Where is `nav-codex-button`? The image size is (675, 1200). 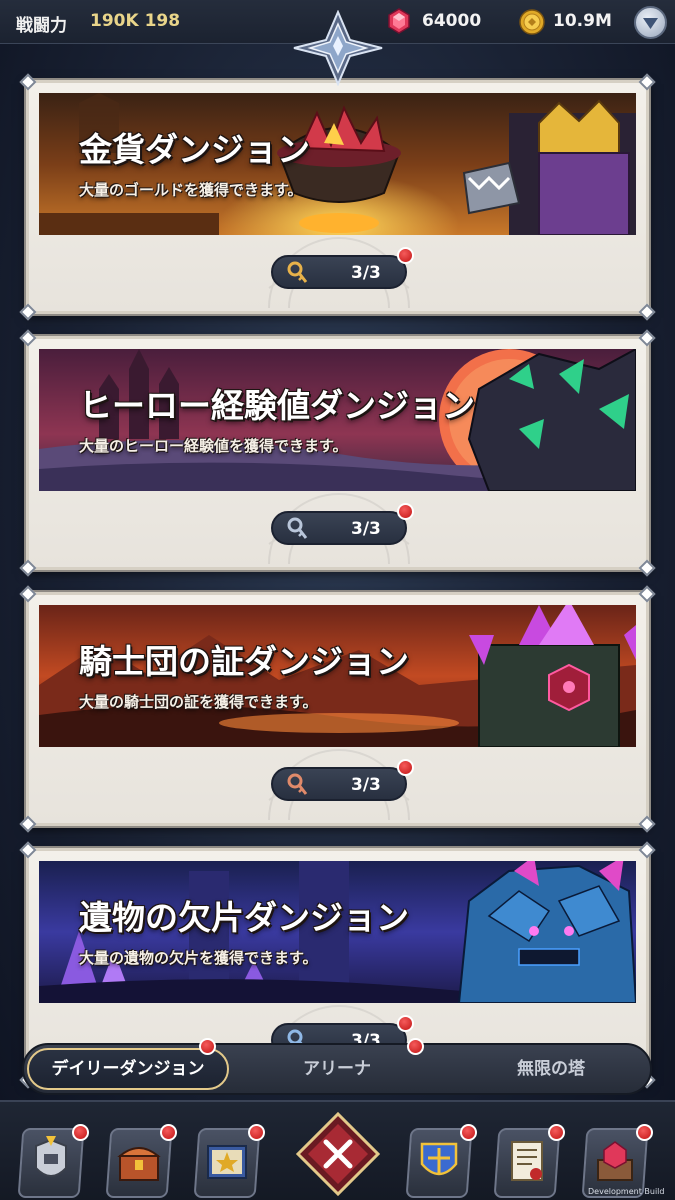 nav-codex-button is located at coordinates (228, 1162).